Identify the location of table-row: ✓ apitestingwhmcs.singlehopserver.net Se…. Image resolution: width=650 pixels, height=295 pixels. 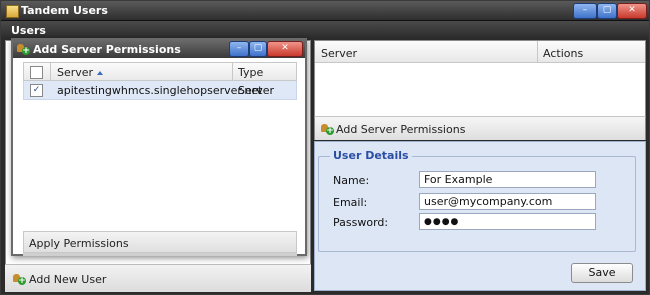
(160, 90).